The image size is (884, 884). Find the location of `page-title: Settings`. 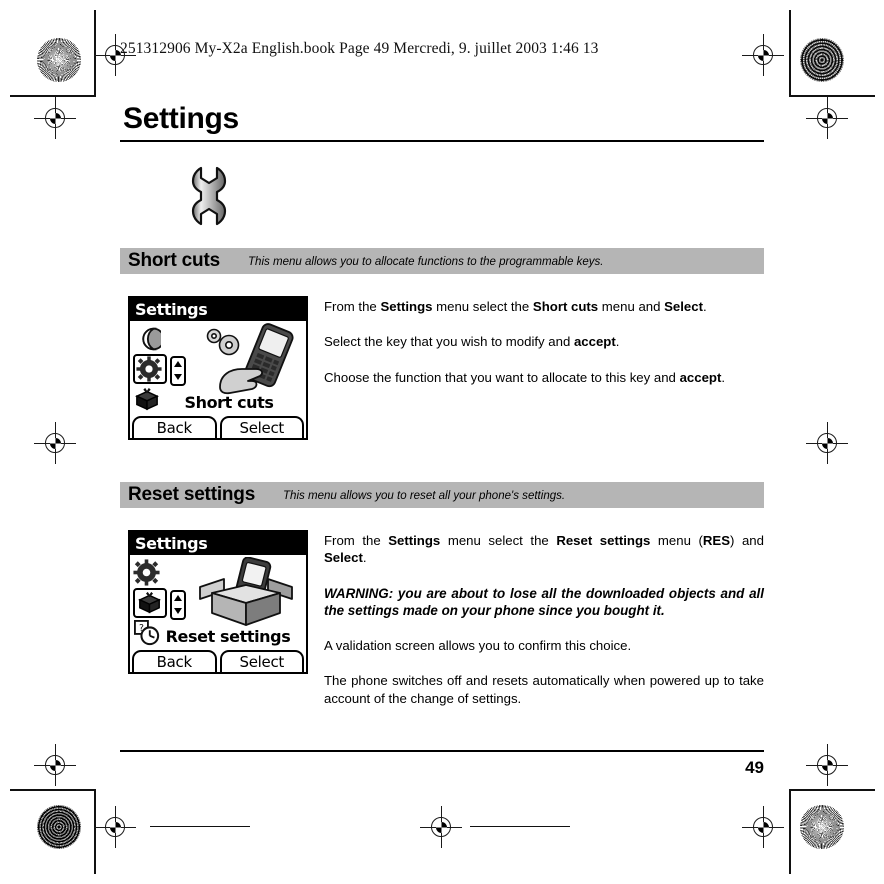

page-title: Settings is located at coordinates (181, 118).